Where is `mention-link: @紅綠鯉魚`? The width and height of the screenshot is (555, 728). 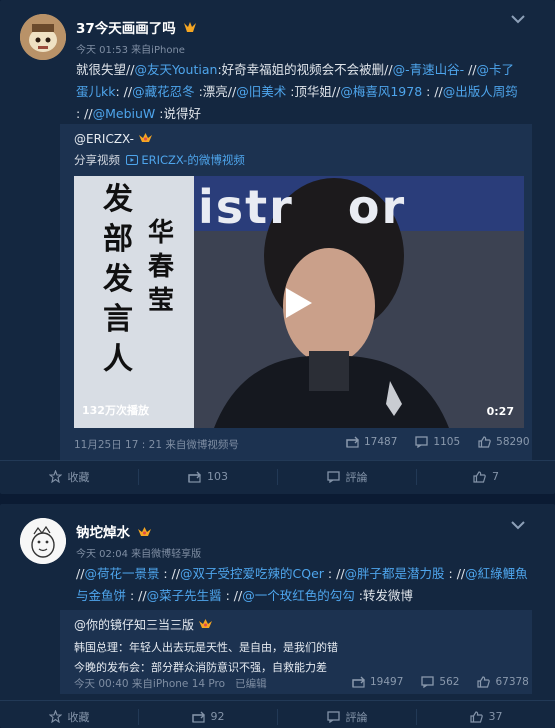 mention-link: @紅綠鯉魚 is located at coordinates (496, 573).